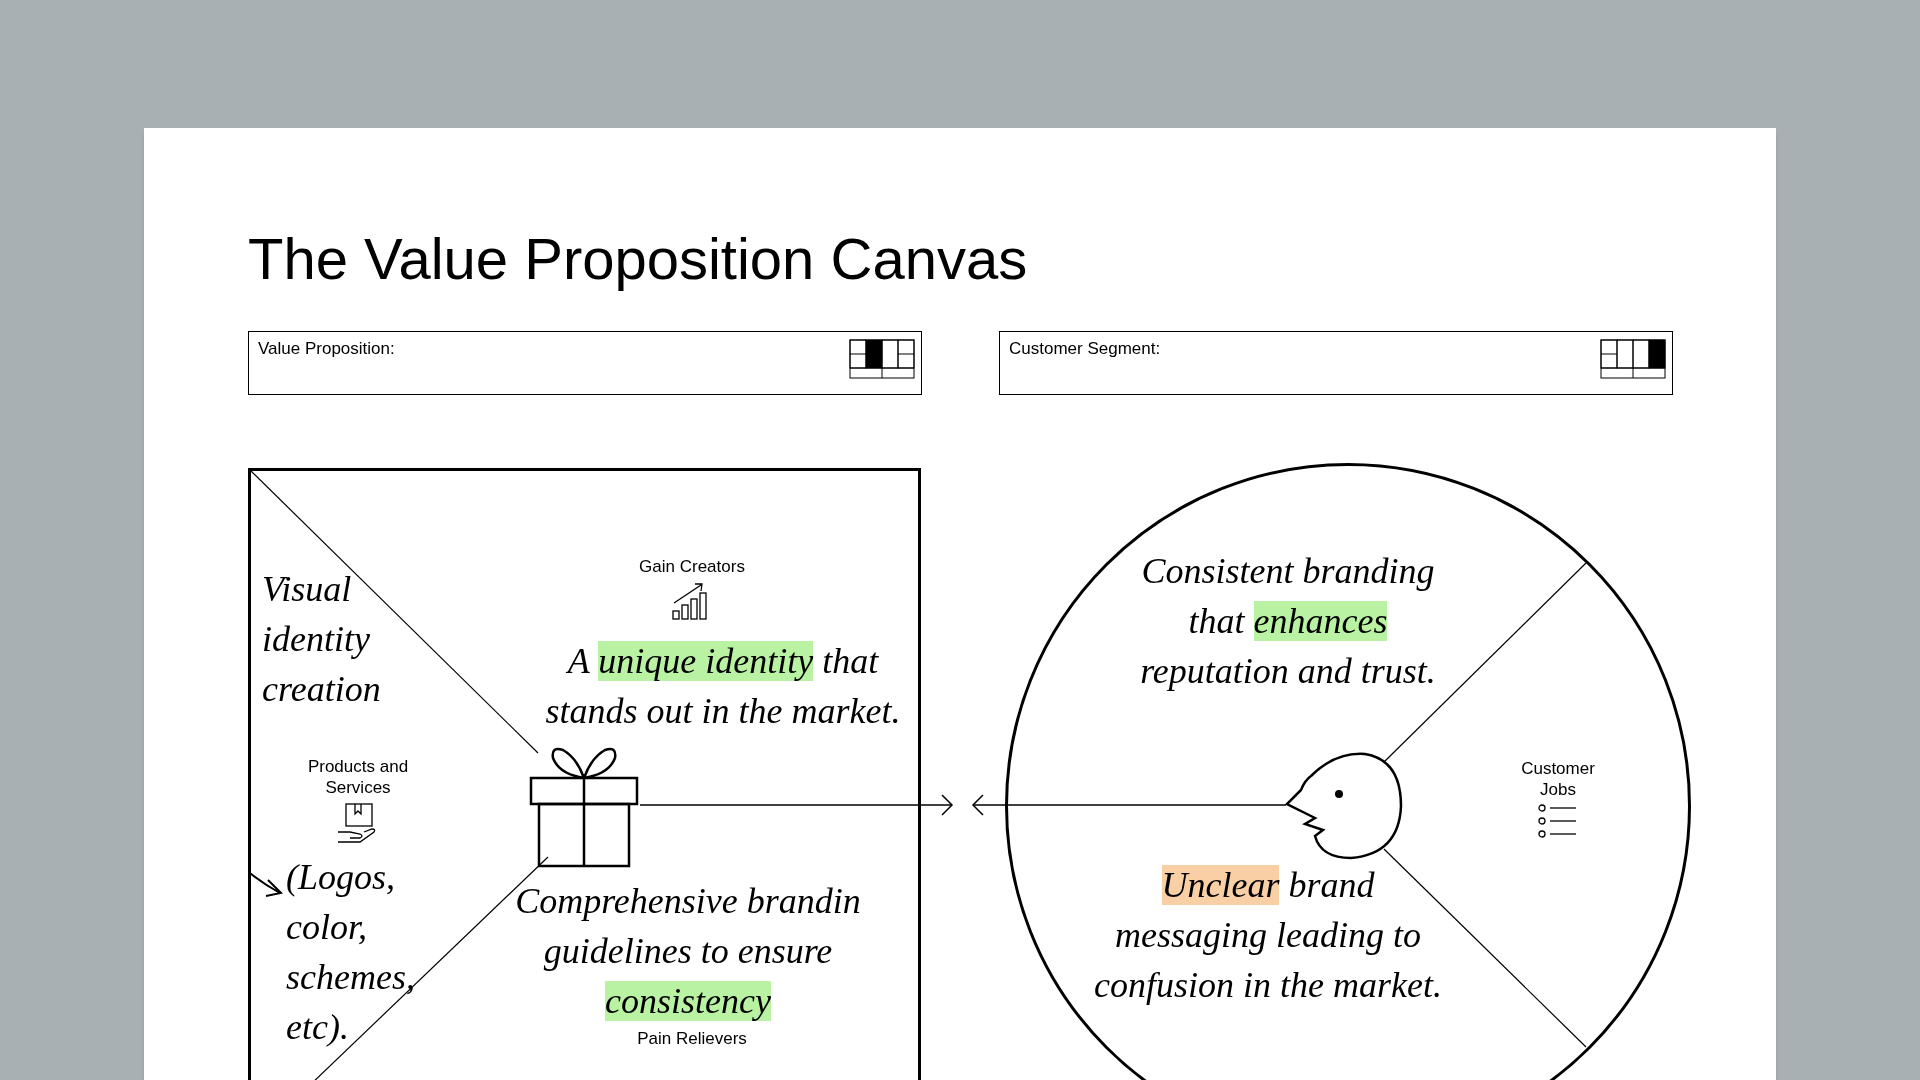  Describe the element at coordinates (1288, 621) in the screenshot. I see `handwritten-note: Consistent branding that enhances reputation and trust.` at that location.